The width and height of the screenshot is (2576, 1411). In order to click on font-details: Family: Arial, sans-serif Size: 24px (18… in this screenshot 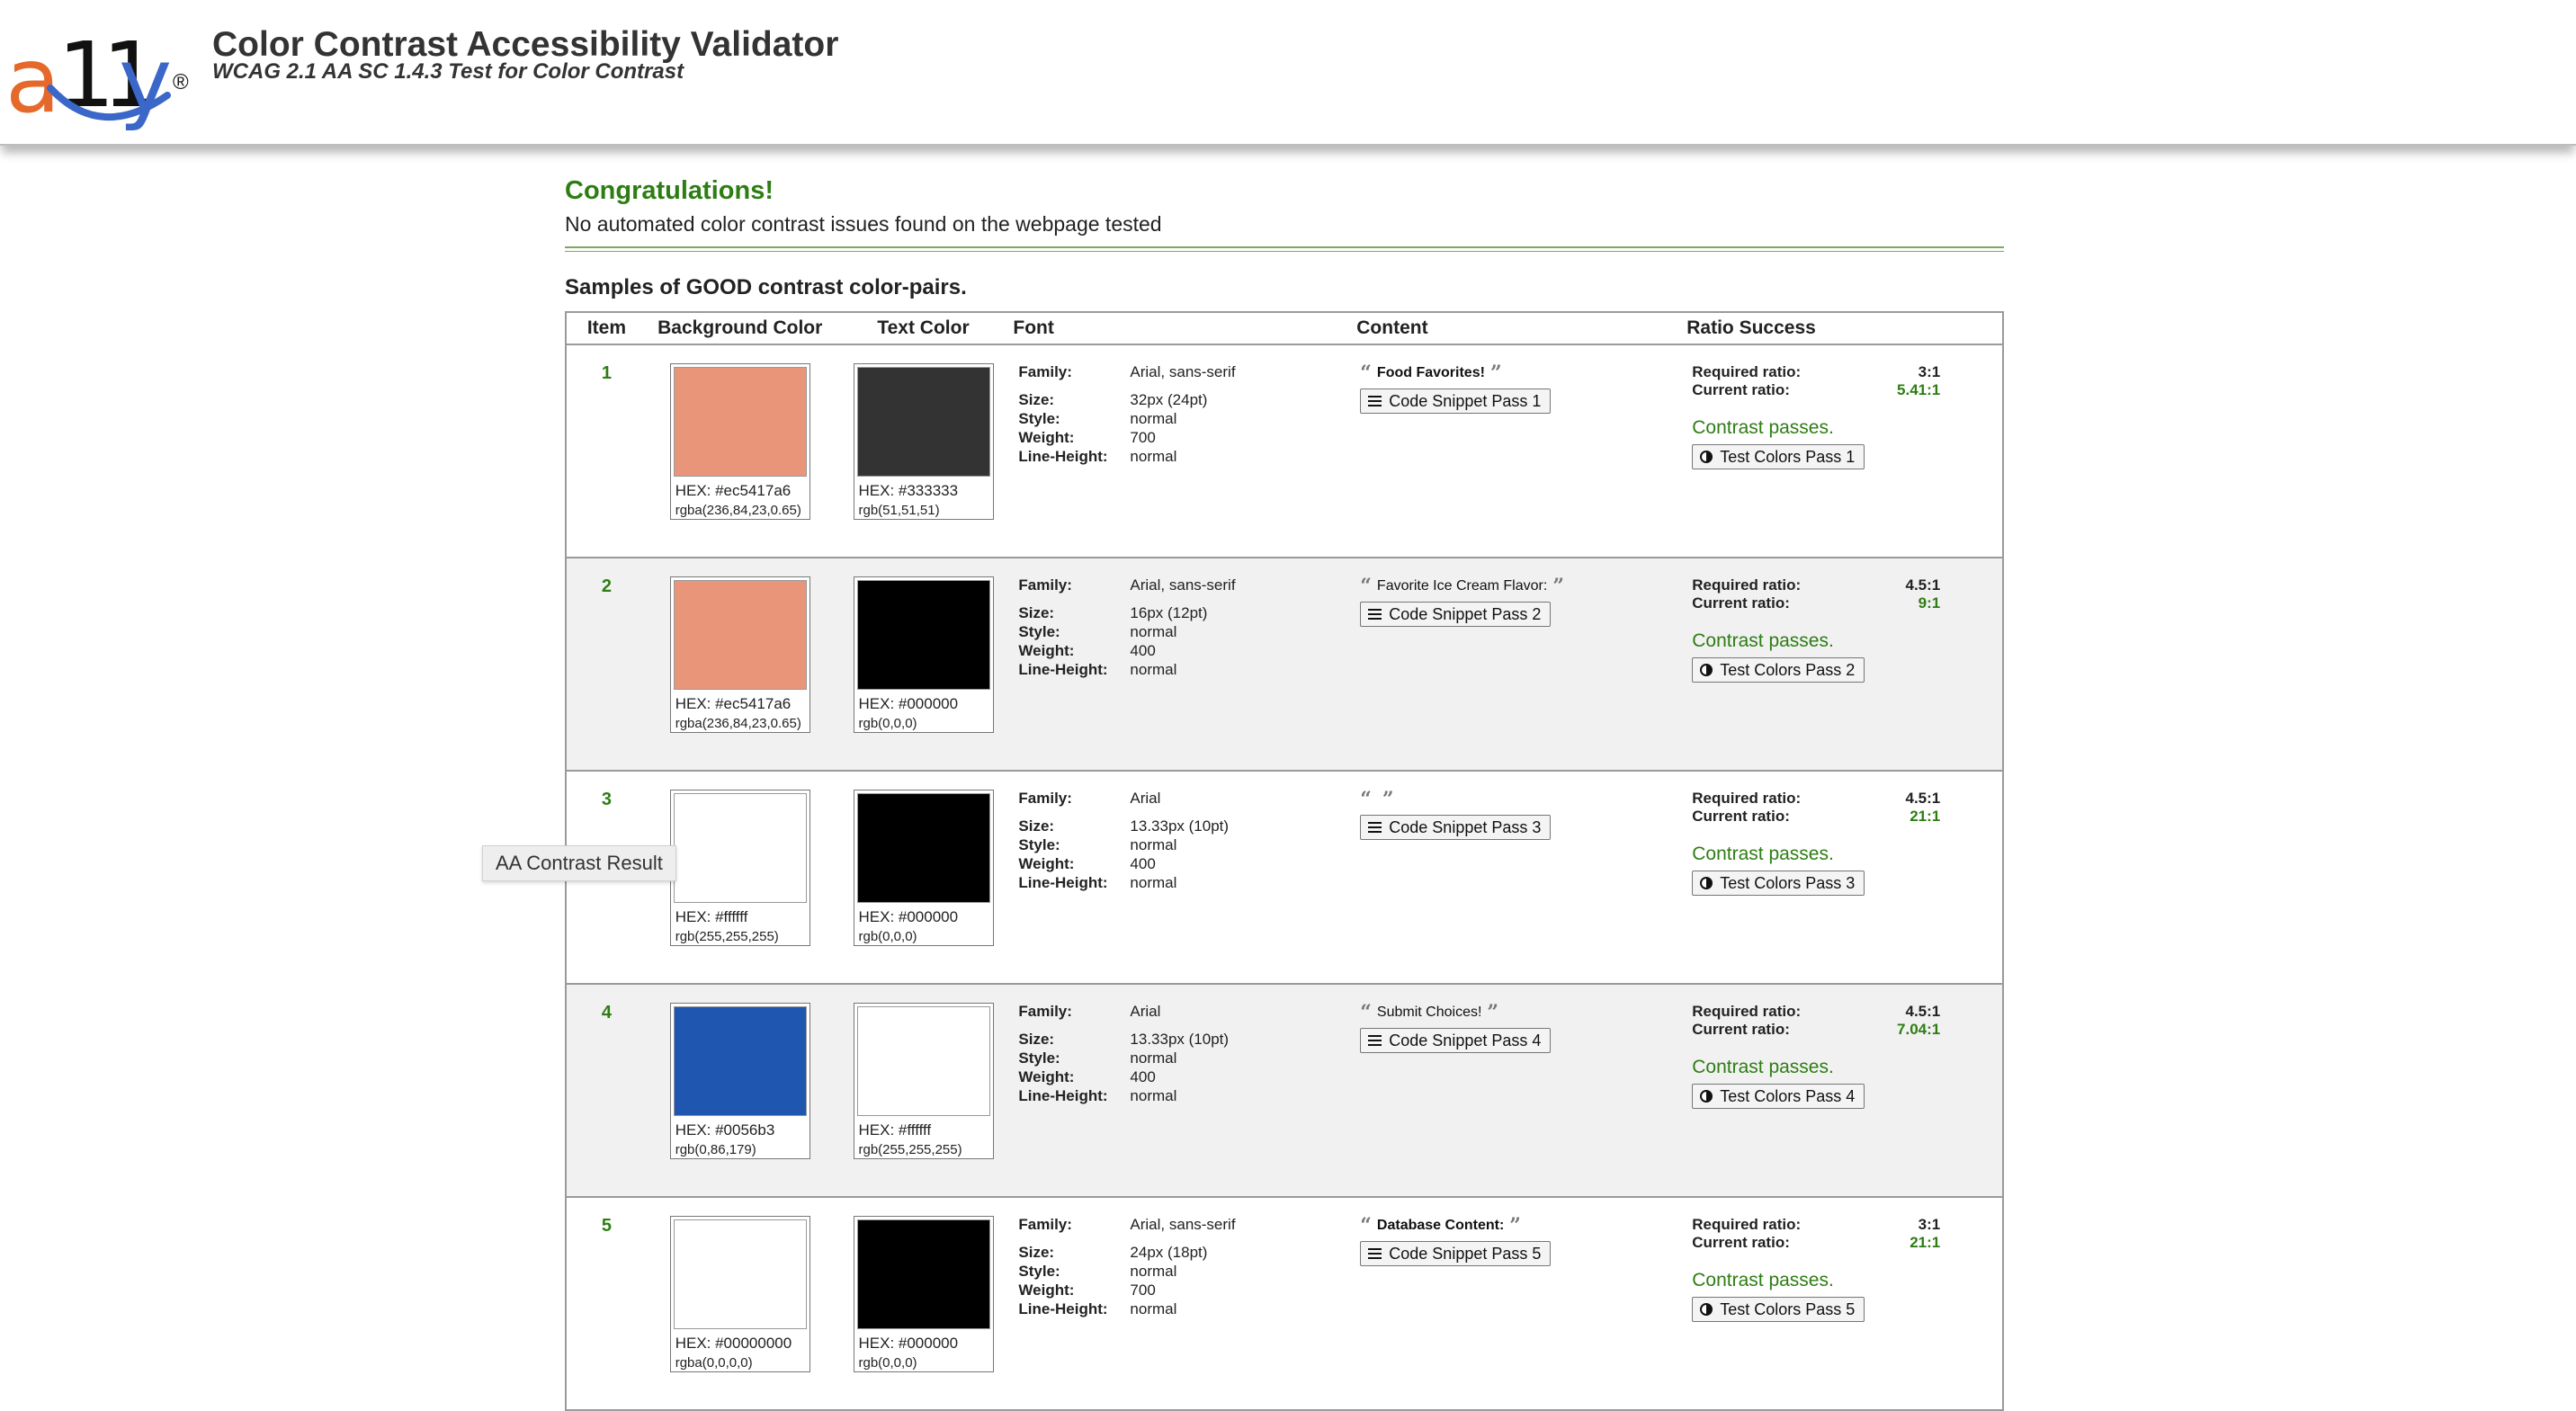, I will do `click(1184, 1266)`.